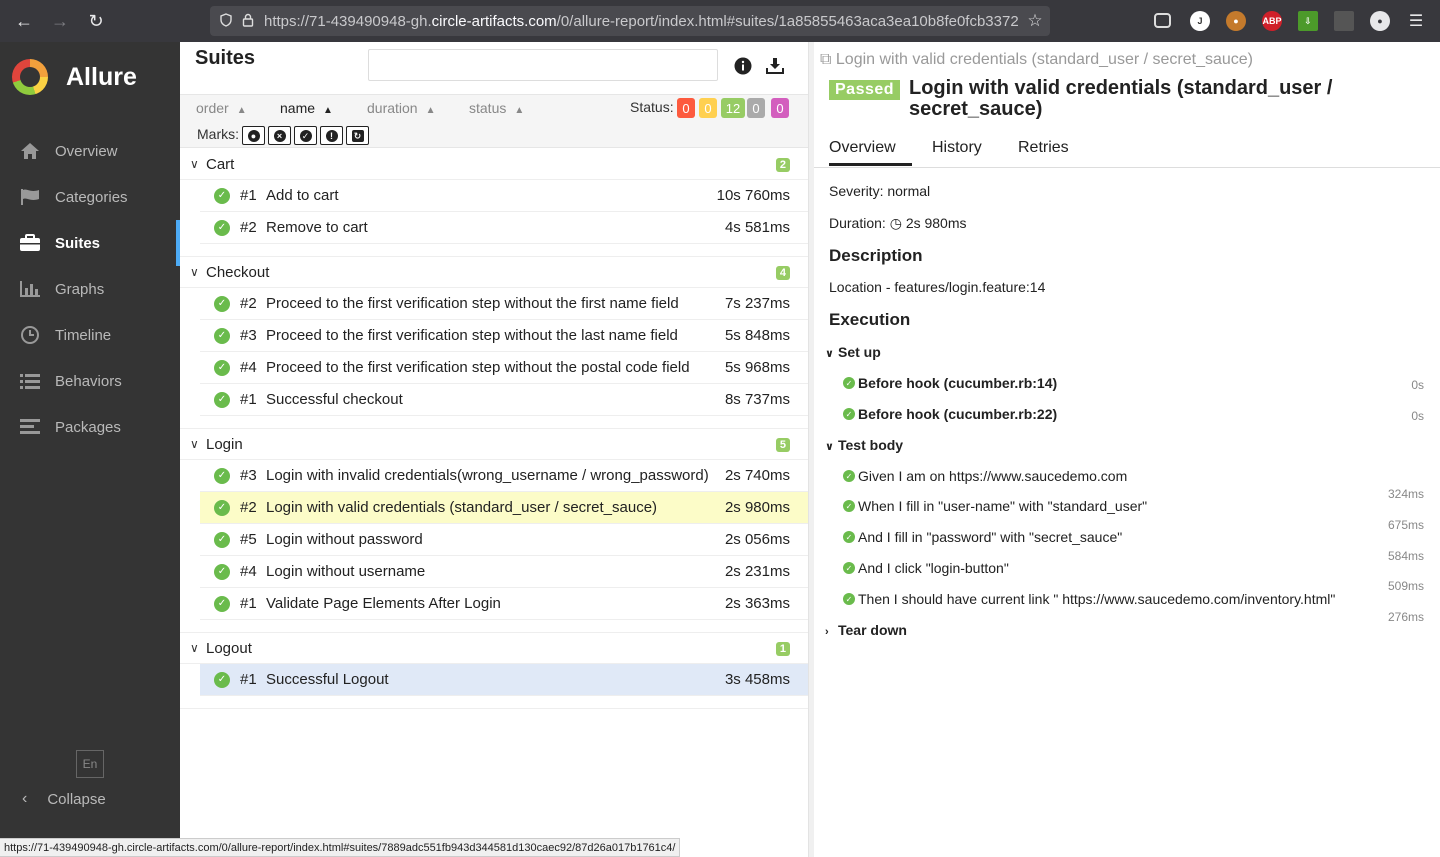 This screenshot has width=1440, height=857. I want to click on forward-icon: →, so click(60, 21).